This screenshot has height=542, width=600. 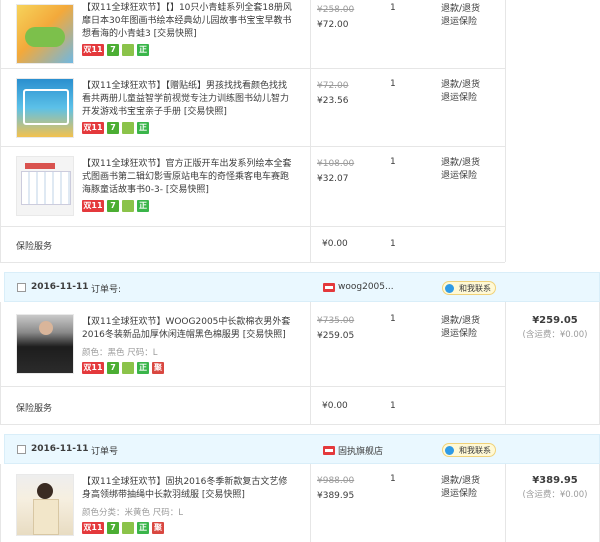 What do you see at coordinates (333, 86) in the screenshot?
I see `original-price: ¥72.00` at bounding box center [333, 86].